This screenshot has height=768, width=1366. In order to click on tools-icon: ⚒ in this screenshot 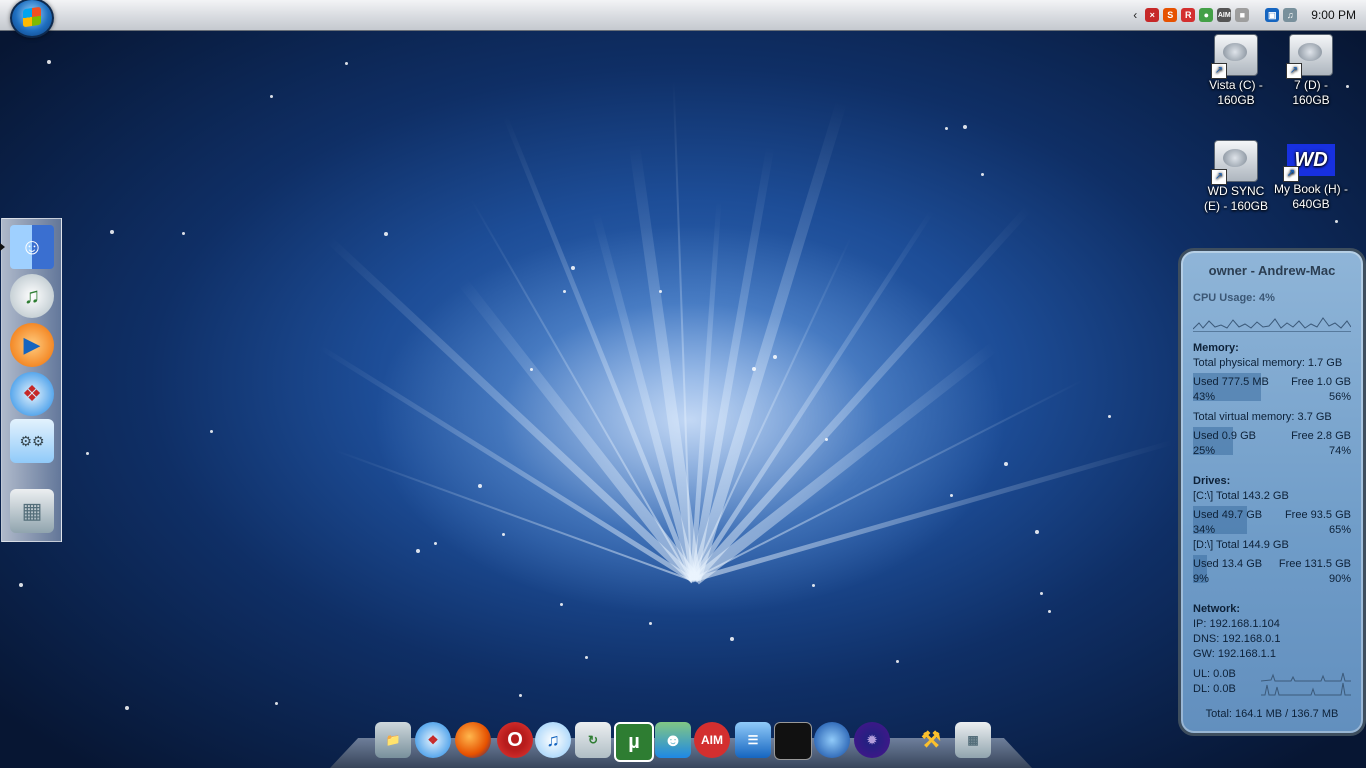, I will do `click(931, 740)`.